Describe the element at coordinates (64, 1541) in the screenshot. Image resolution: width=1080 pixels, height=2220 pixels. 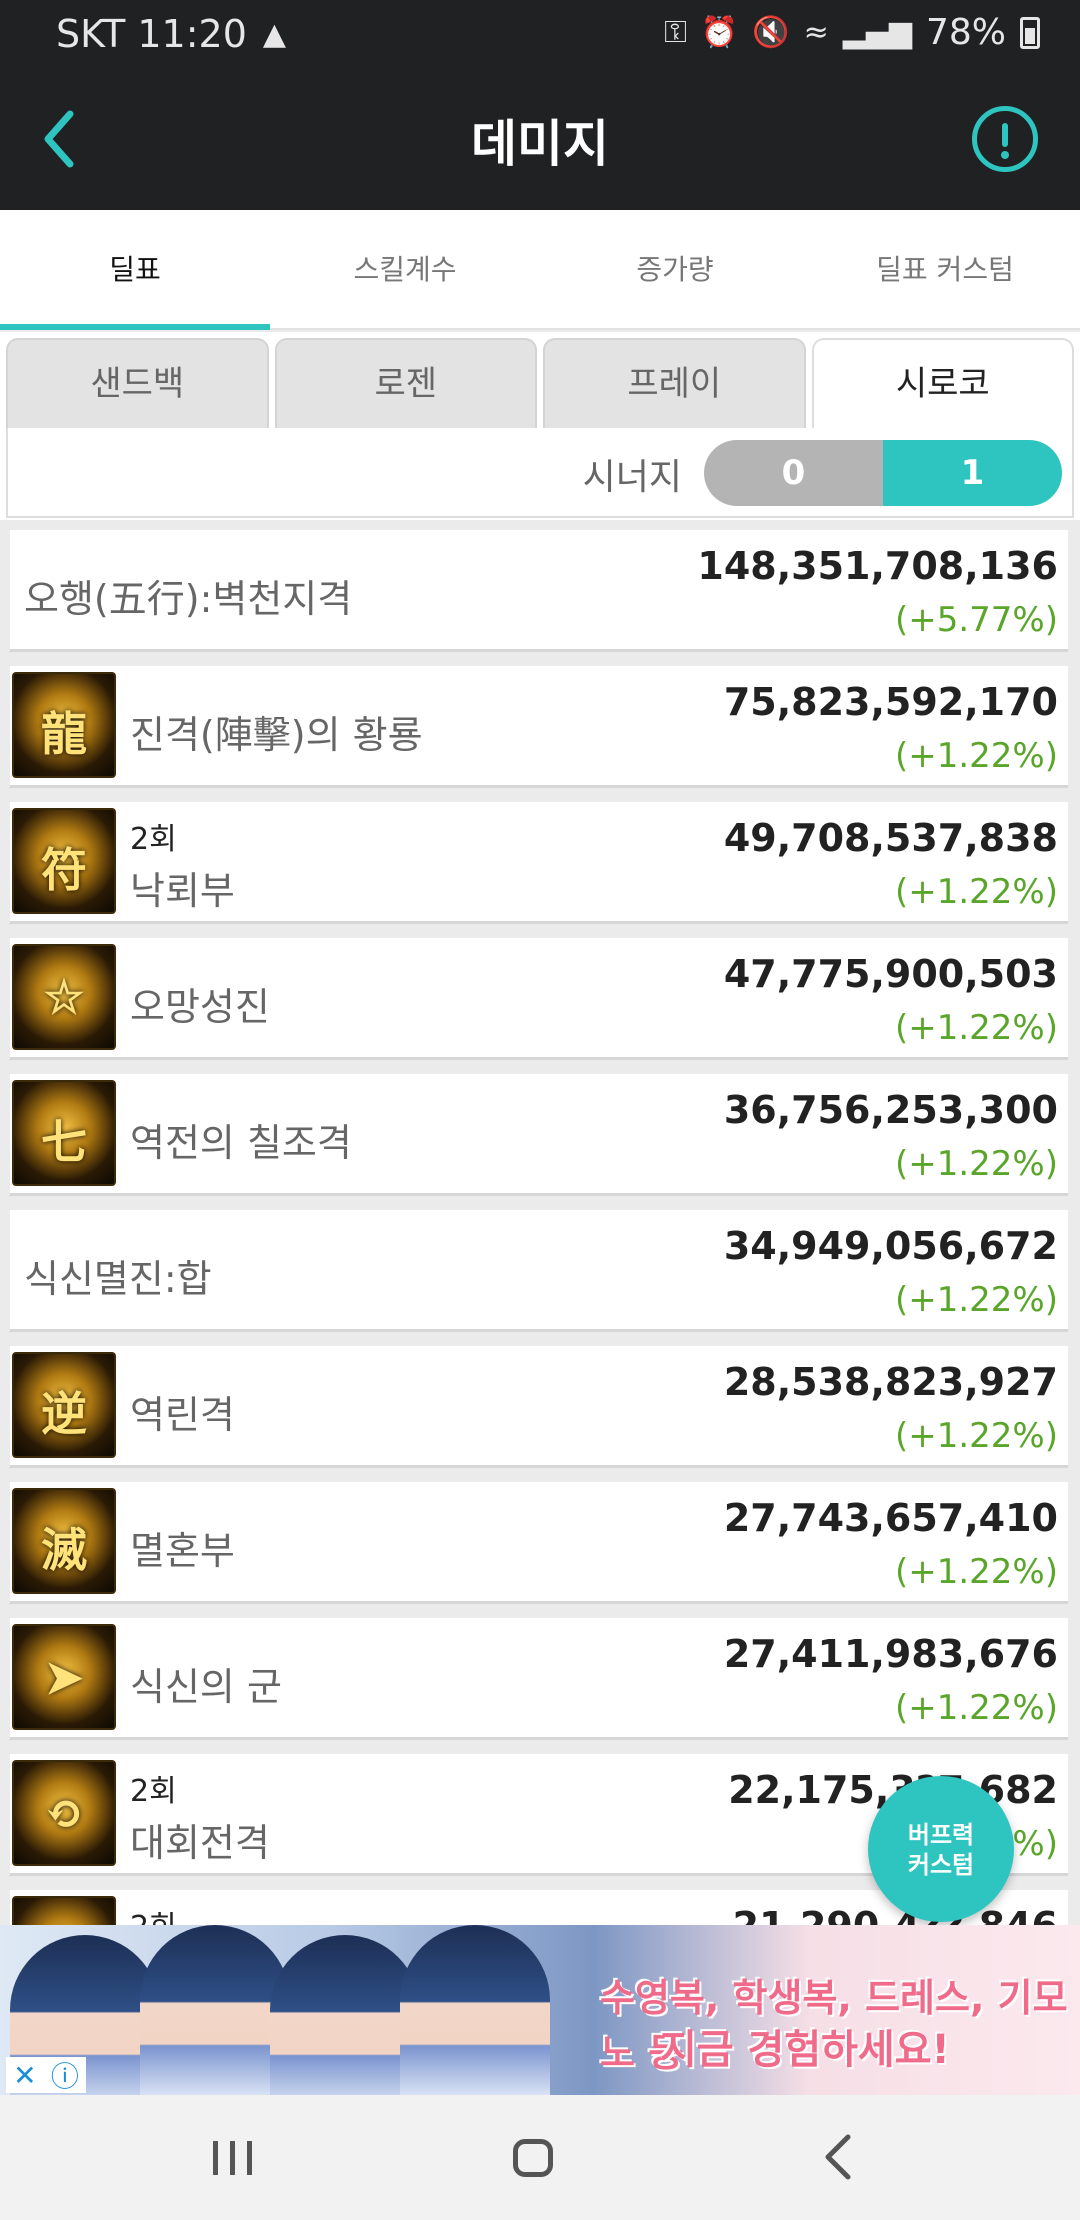
I see `soul-talisman-skill-icon: 滅` at that location.